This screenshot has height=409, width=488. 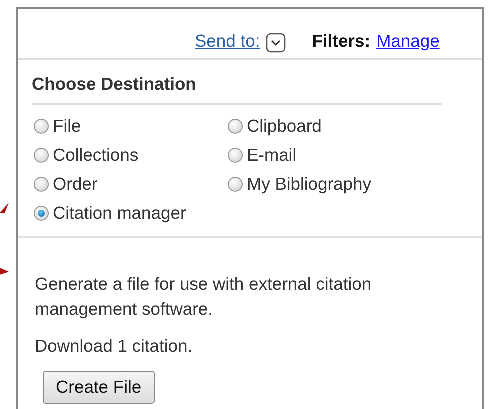 What do you see at coordinates (341, 41) in the screenshot?
I see `filters-label: Filters:` at bounding box center [341, 41].